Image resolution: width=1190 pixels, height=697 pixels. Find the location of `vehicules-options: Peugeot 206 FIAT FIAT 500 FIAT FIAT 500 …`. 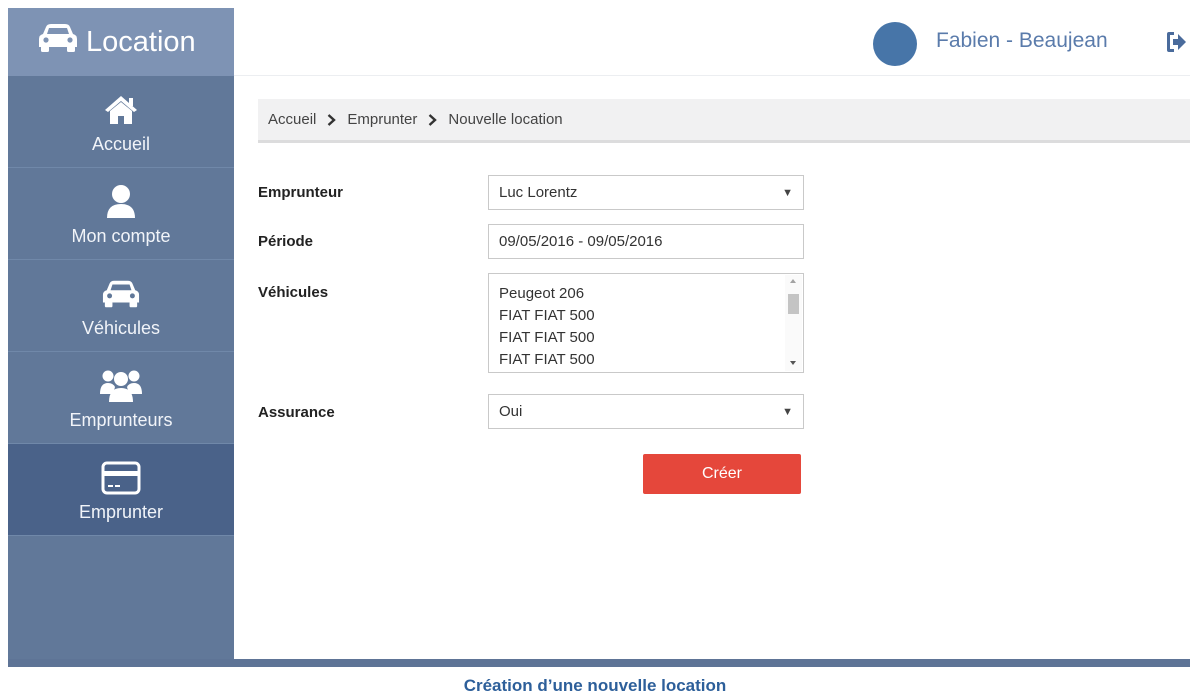

vehicules-options: Peugeot 206 FIAT FIAT 500 FIAT FIAT 500 … is located at coordinates (547, 327).